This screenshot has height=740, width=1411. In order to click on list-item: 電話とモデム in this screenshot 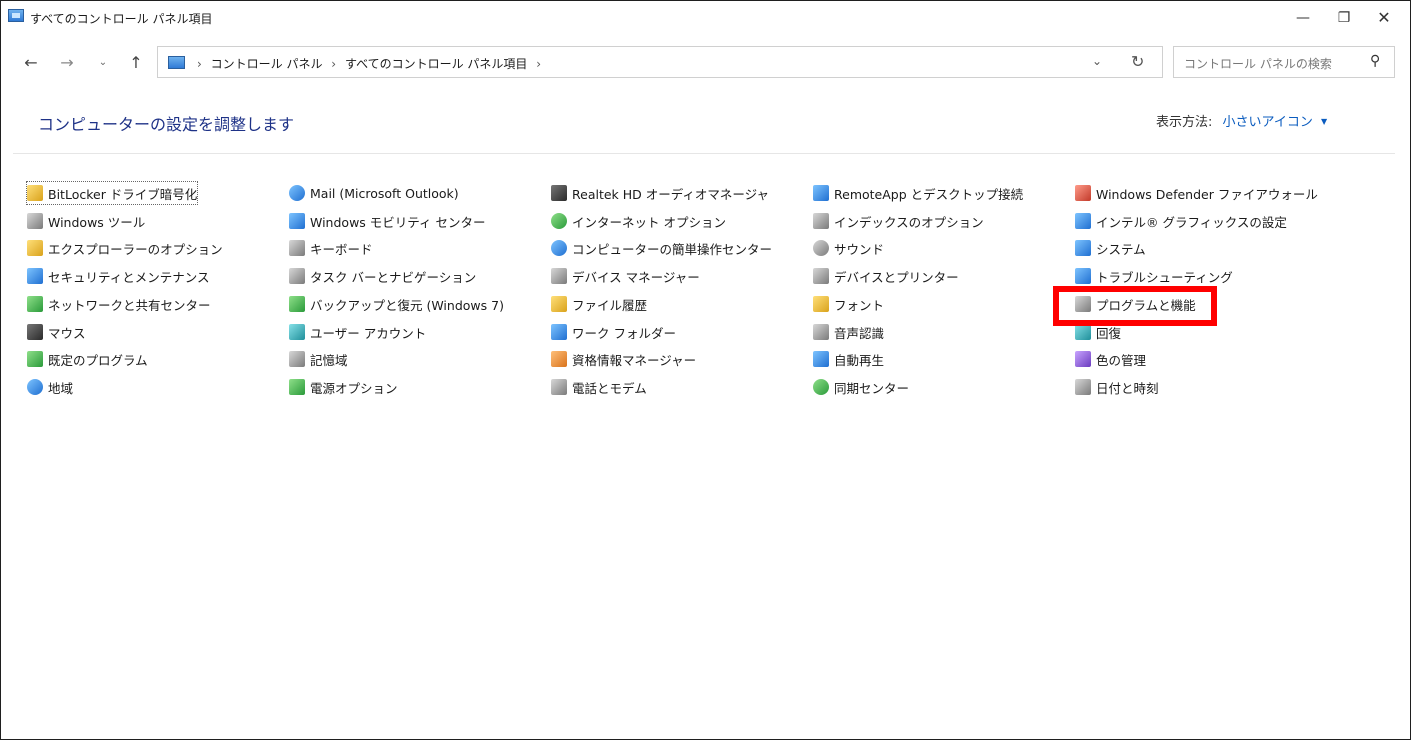, I will do `click(599, 387)`.